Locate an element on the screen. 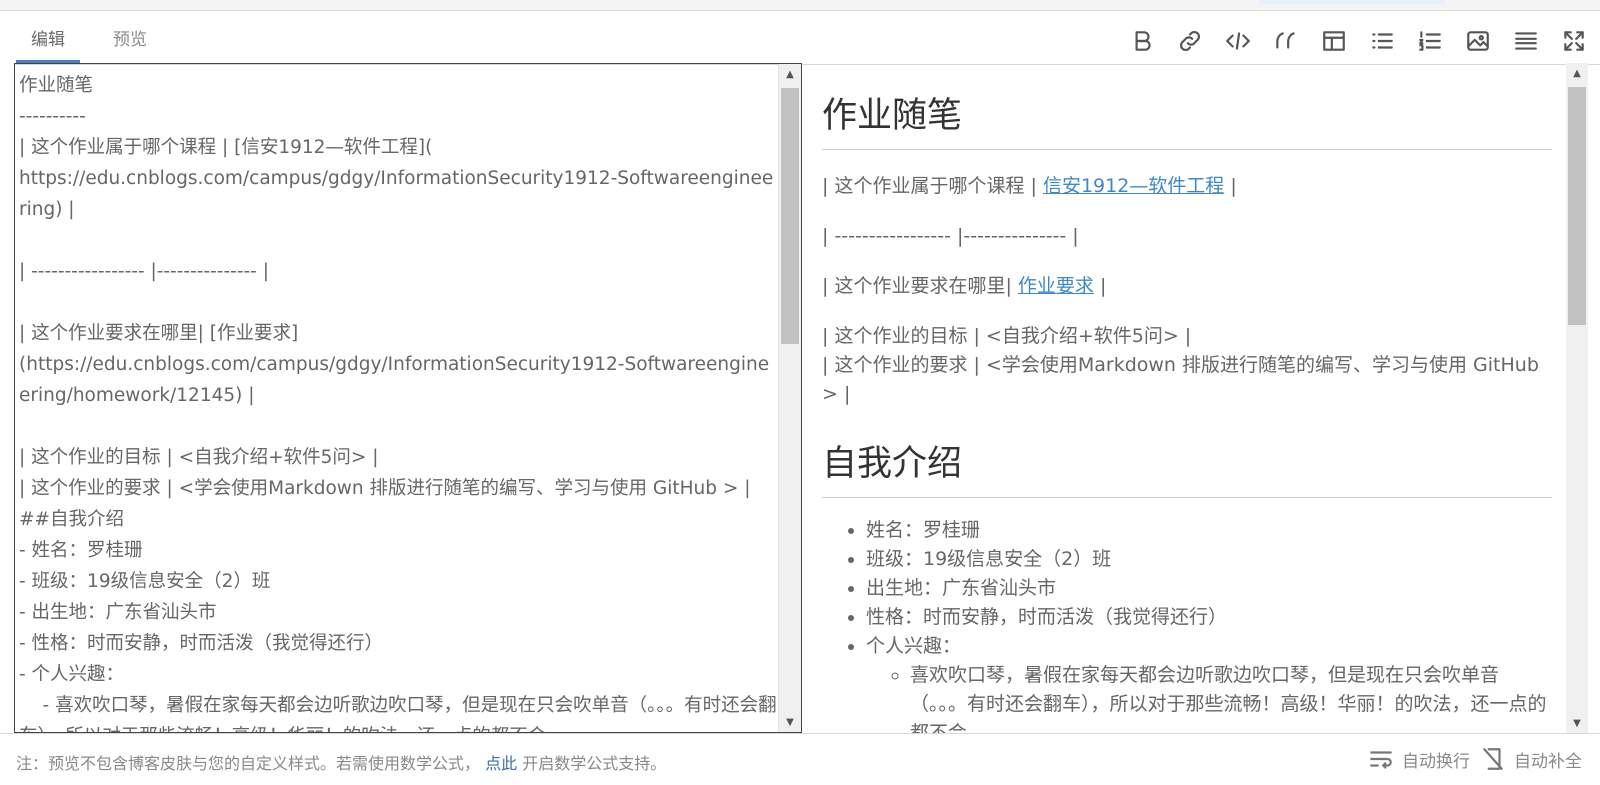 The width and height of the screenshot is (1600, 785). auto-wrap-toggle: 自动换行 is located at coordinates (1419, 759).